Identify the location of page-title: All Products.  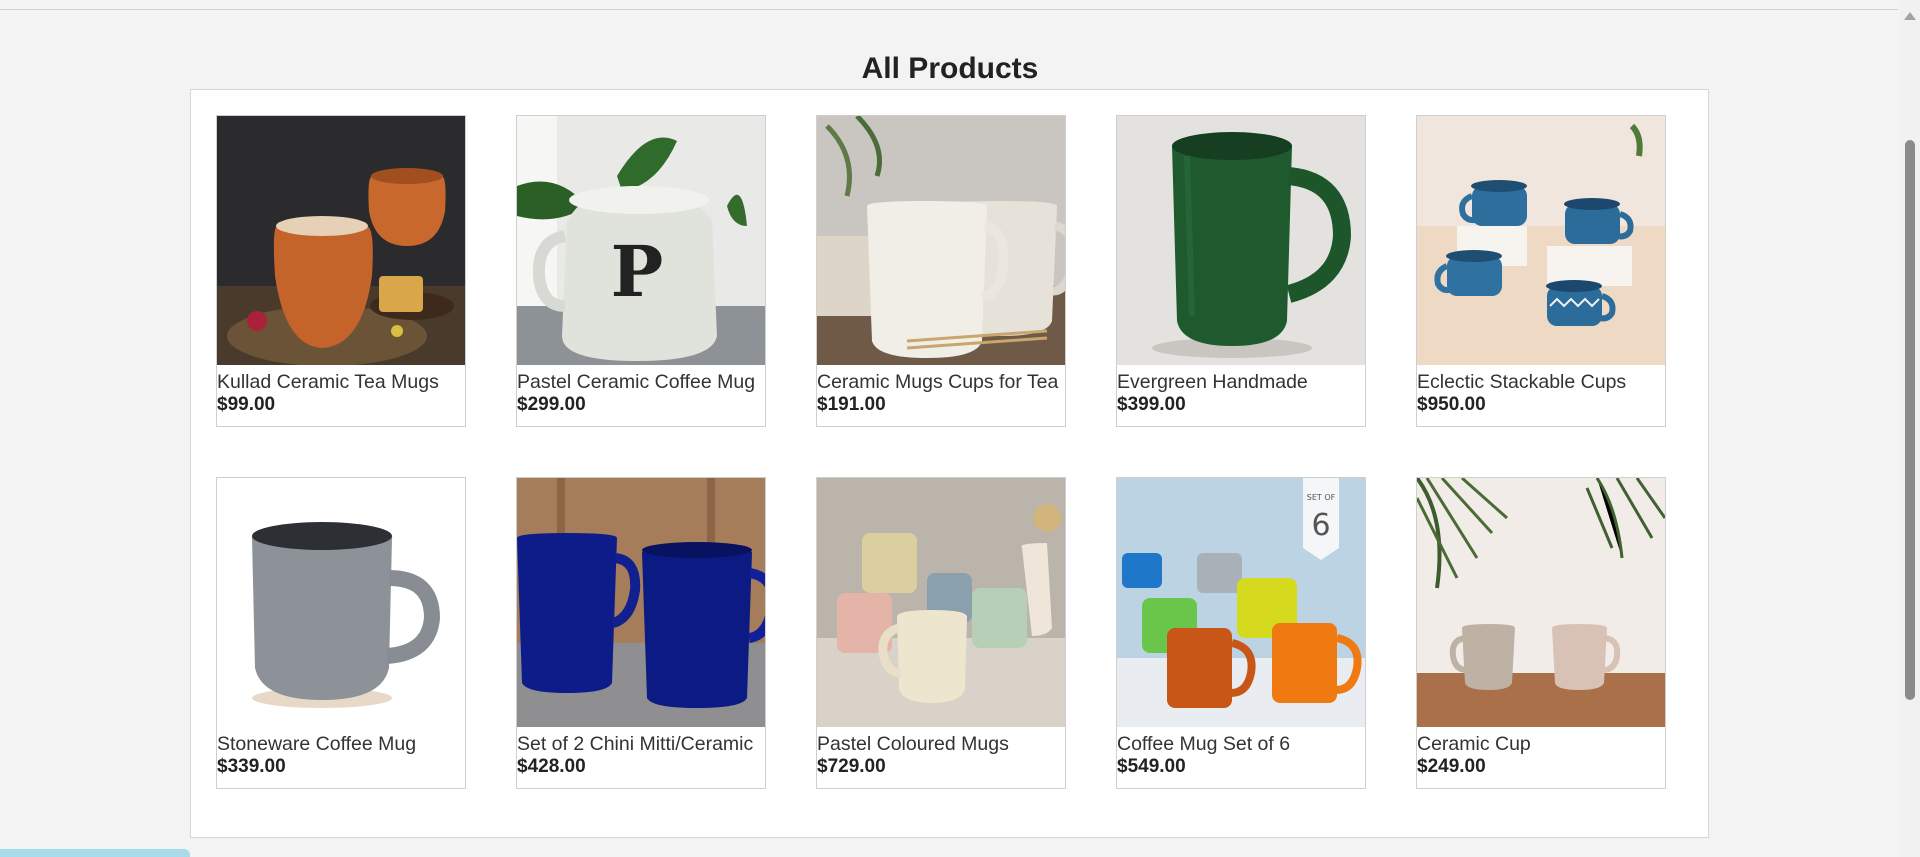
(950, 68).